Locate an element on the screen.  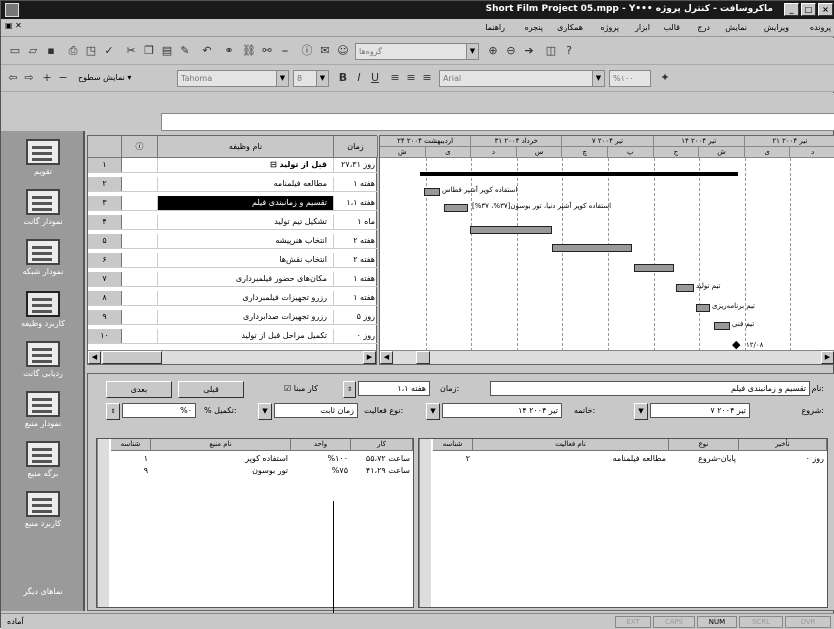
resources-id-header: شناسه is located at coordinates (131, 445).